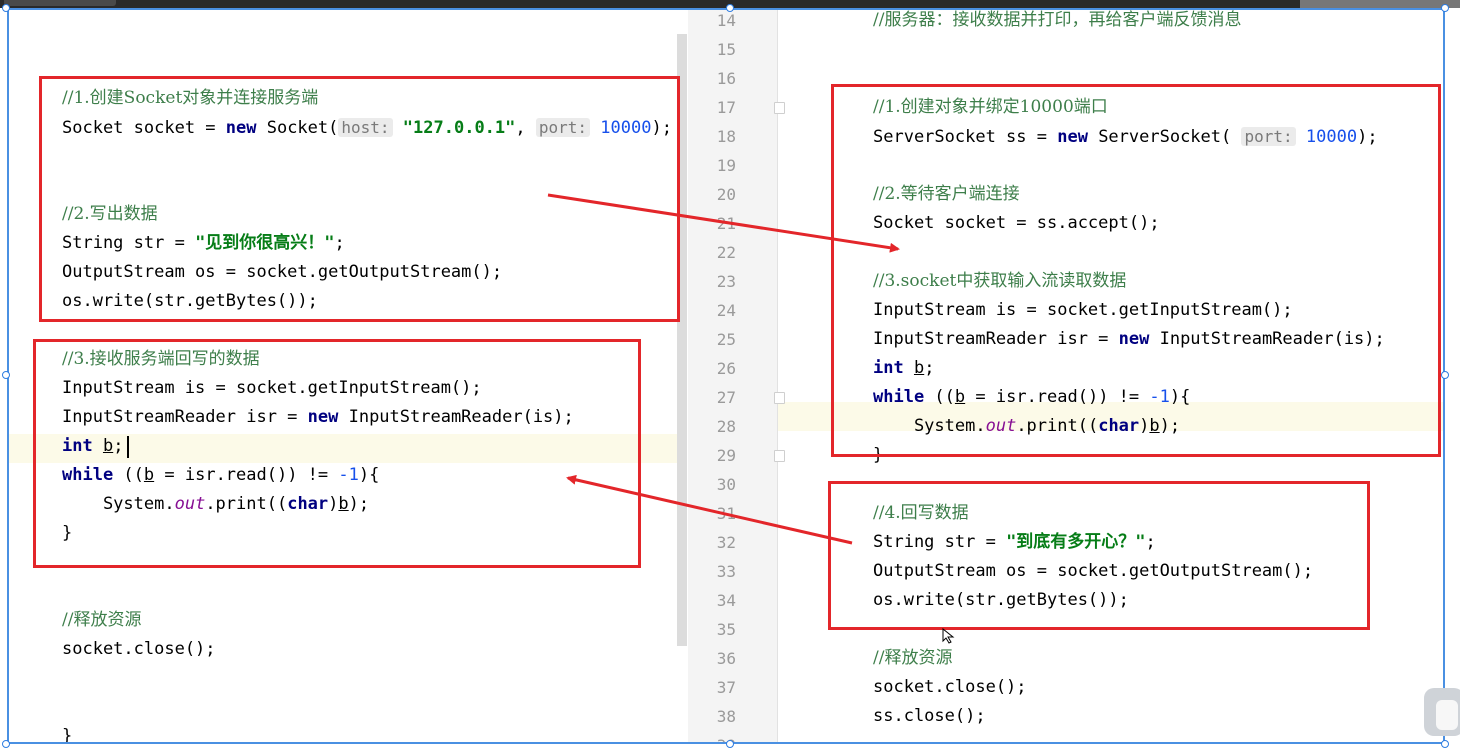  I want to click on resize-handle-top-left, so click(6, 8).